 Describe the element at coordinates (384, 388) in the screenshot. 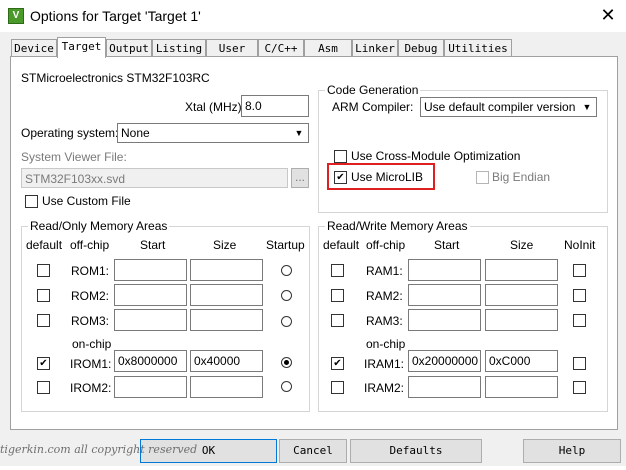

I see `iram2-label: IRAM2:` at that location.